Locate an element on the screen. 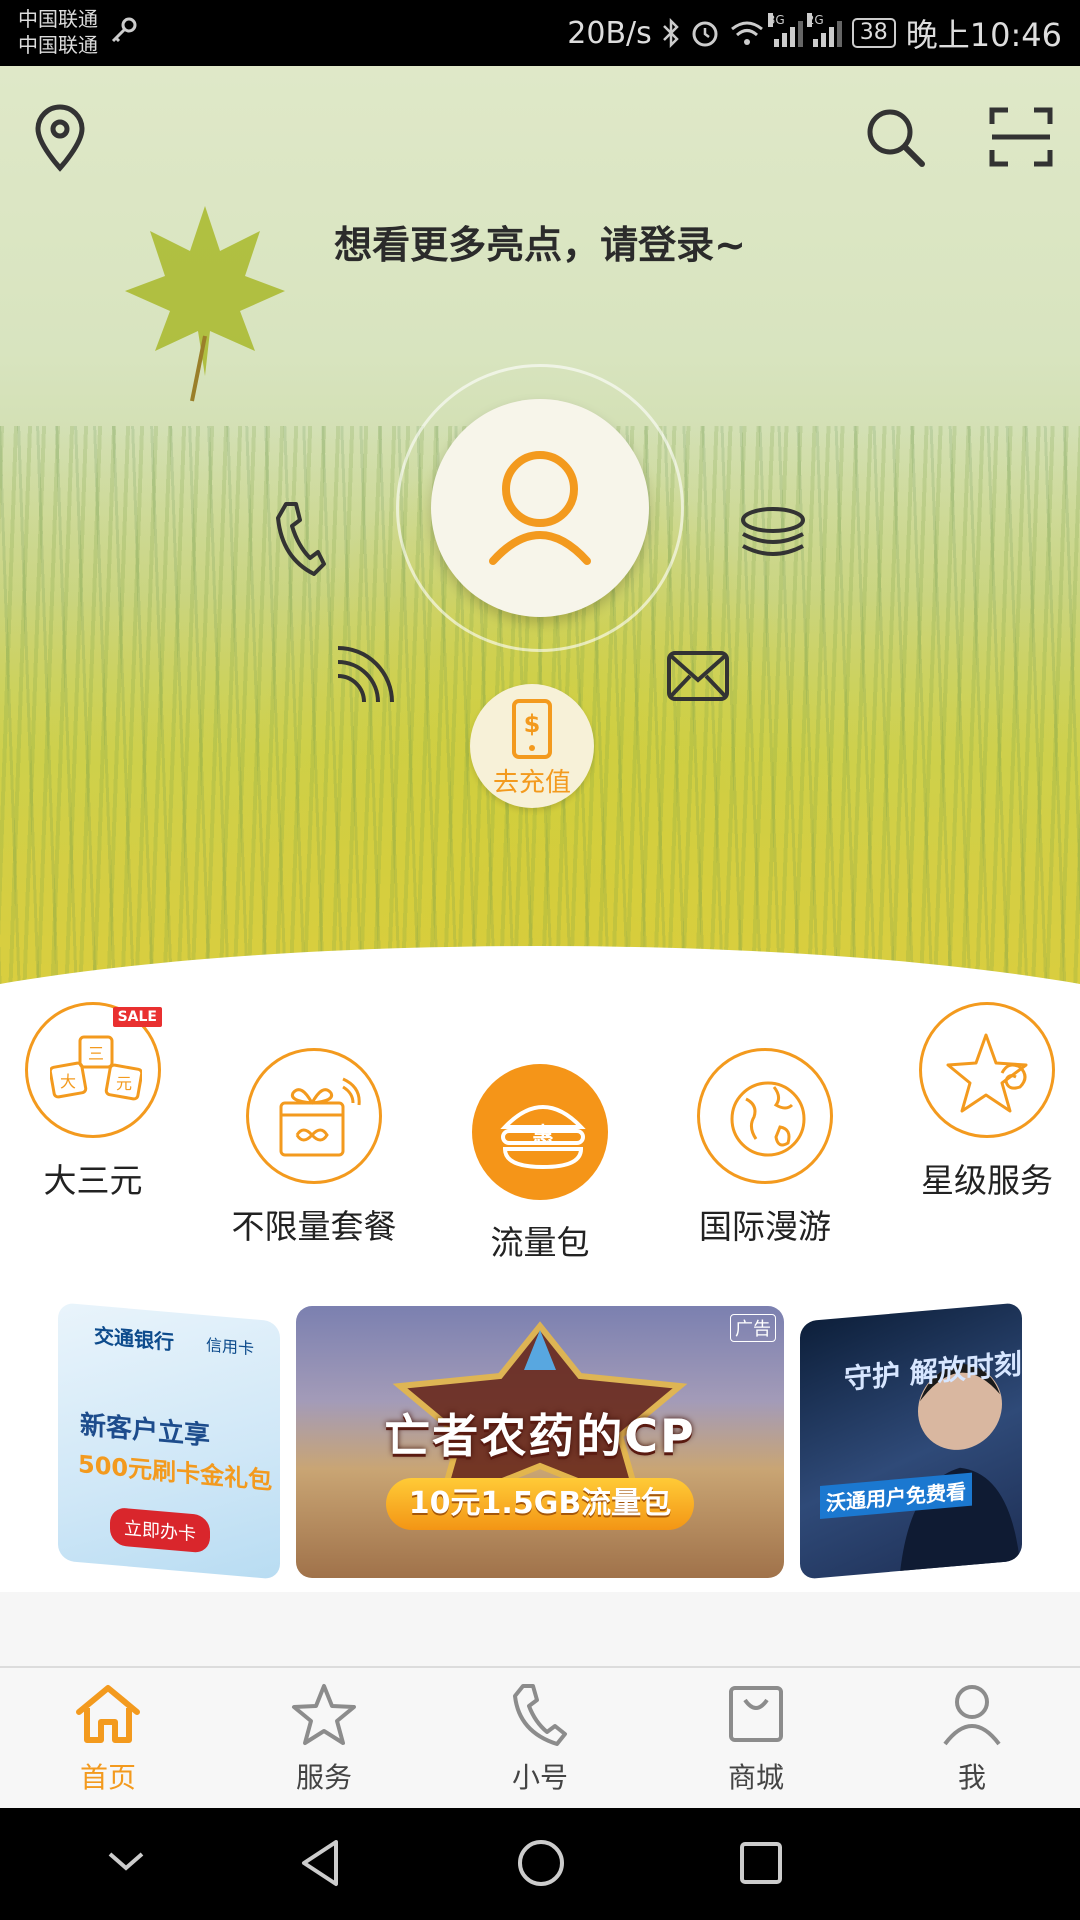 The height and width of the screenshot is (1920, 1080). search-button is located at coordinates (895, 137).